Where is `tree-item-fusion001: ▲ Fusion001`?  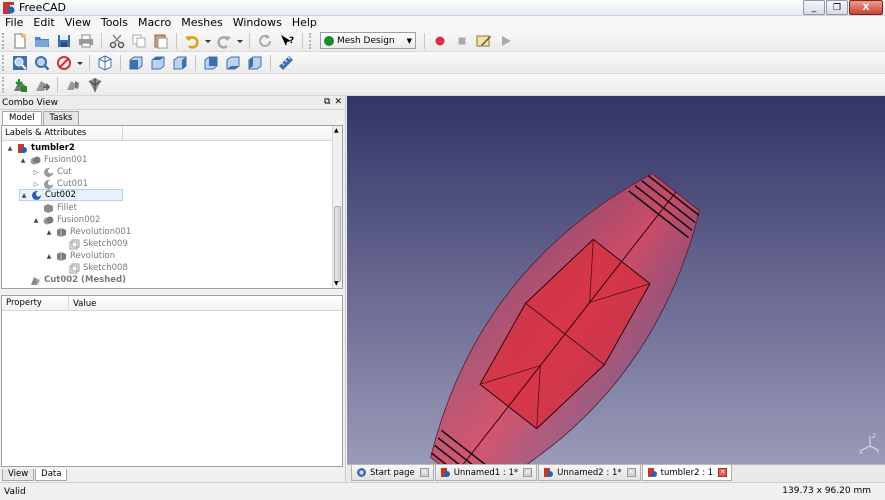 tree-item-fusion001: ▲ Fusion001 is located at coordinates (53, 160).